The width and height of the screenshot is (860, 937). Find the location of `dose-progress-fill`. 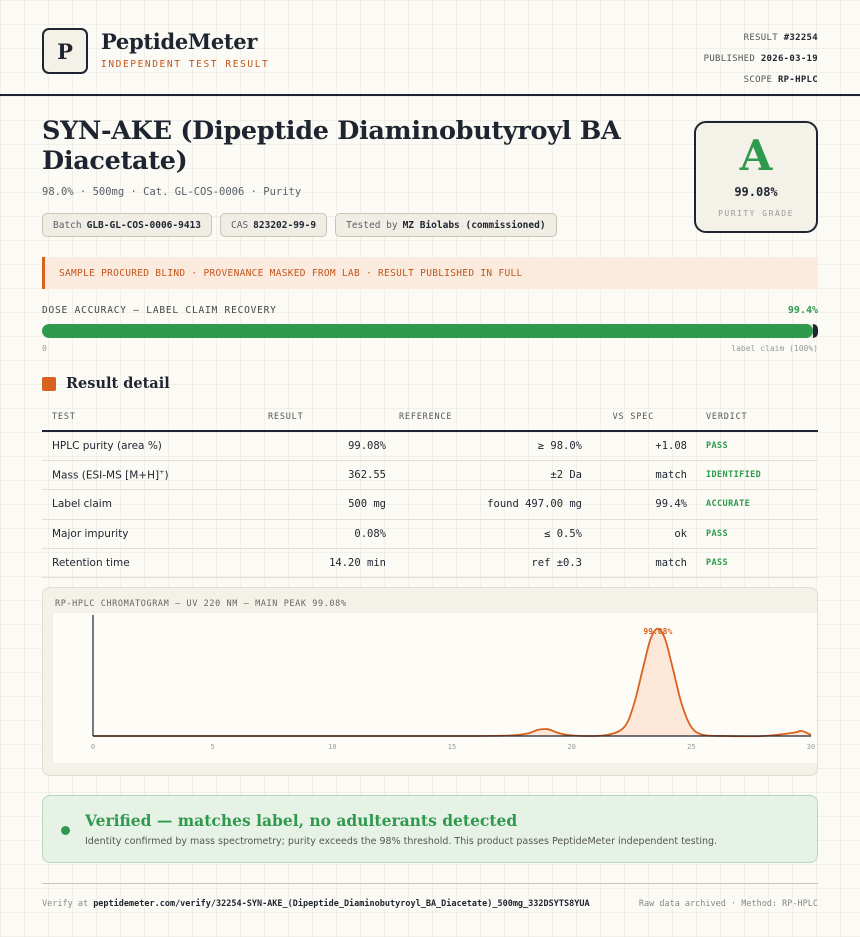

dose-progress-fill is located at coordinates (428, 331).